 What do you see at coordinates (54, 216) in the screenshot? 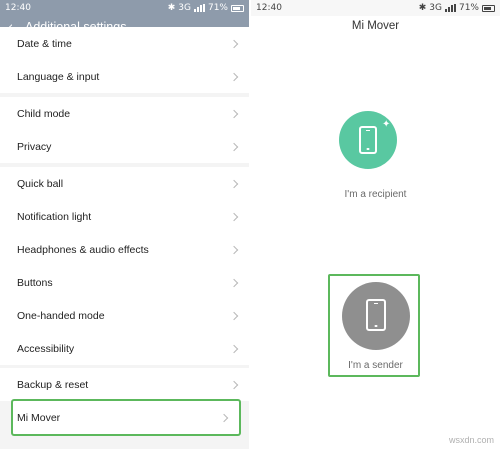
I see `settings-item-label: Notification light` at bounding box center [54, 216].